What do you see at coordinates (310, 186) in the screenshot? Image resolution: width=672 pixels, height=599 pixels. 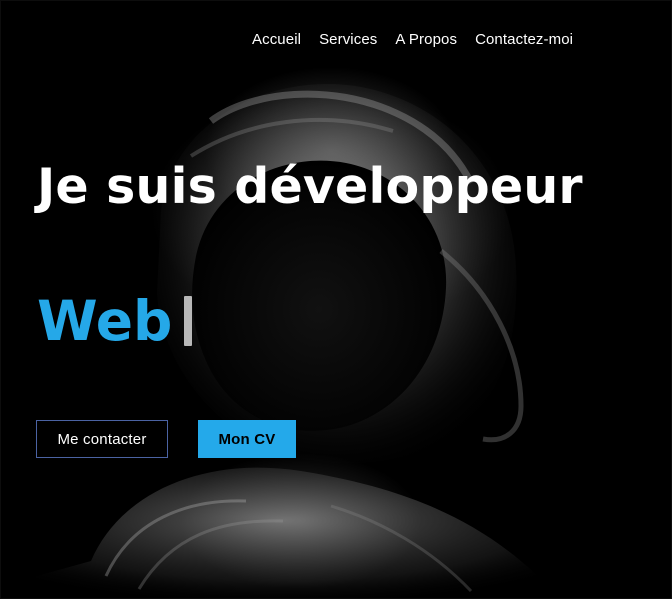 I see `hero-headline: Je suis développeur` at bounding box center [310, 186].